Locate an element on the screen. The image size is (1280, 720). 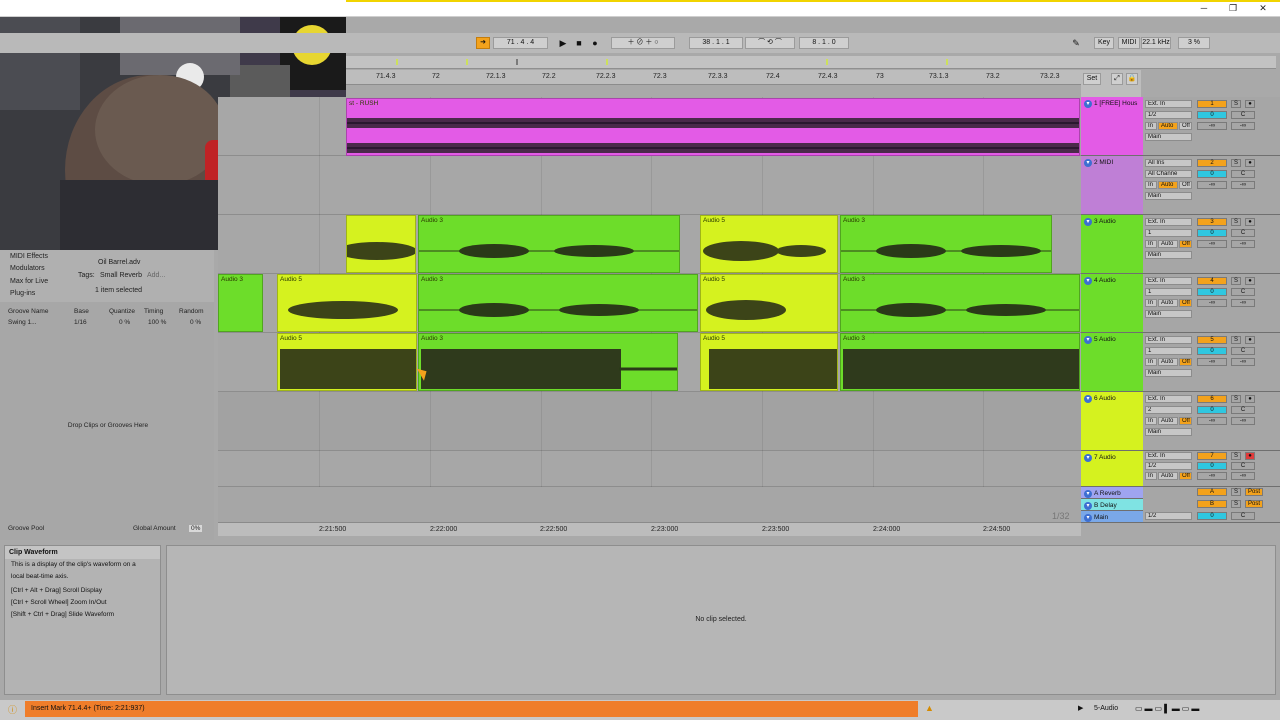
view-toggle-icons: ▭▬▭▌▬▭▬ is located at coordinates (1168, 708).